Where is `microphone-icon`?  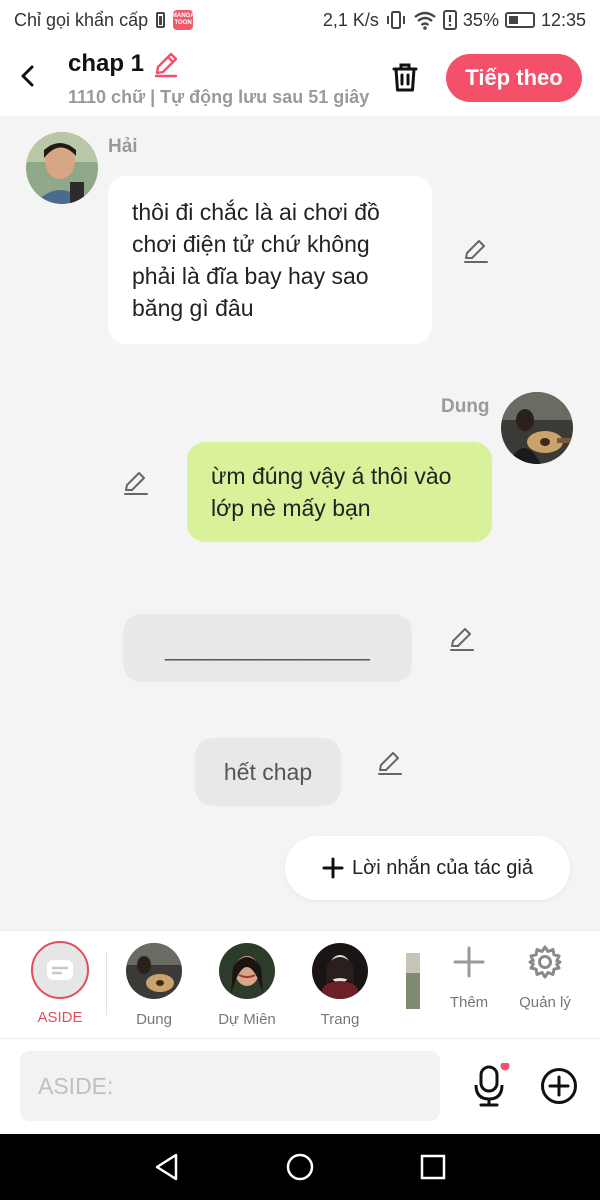
microphone-icon is located at coordinates (490, 1086).